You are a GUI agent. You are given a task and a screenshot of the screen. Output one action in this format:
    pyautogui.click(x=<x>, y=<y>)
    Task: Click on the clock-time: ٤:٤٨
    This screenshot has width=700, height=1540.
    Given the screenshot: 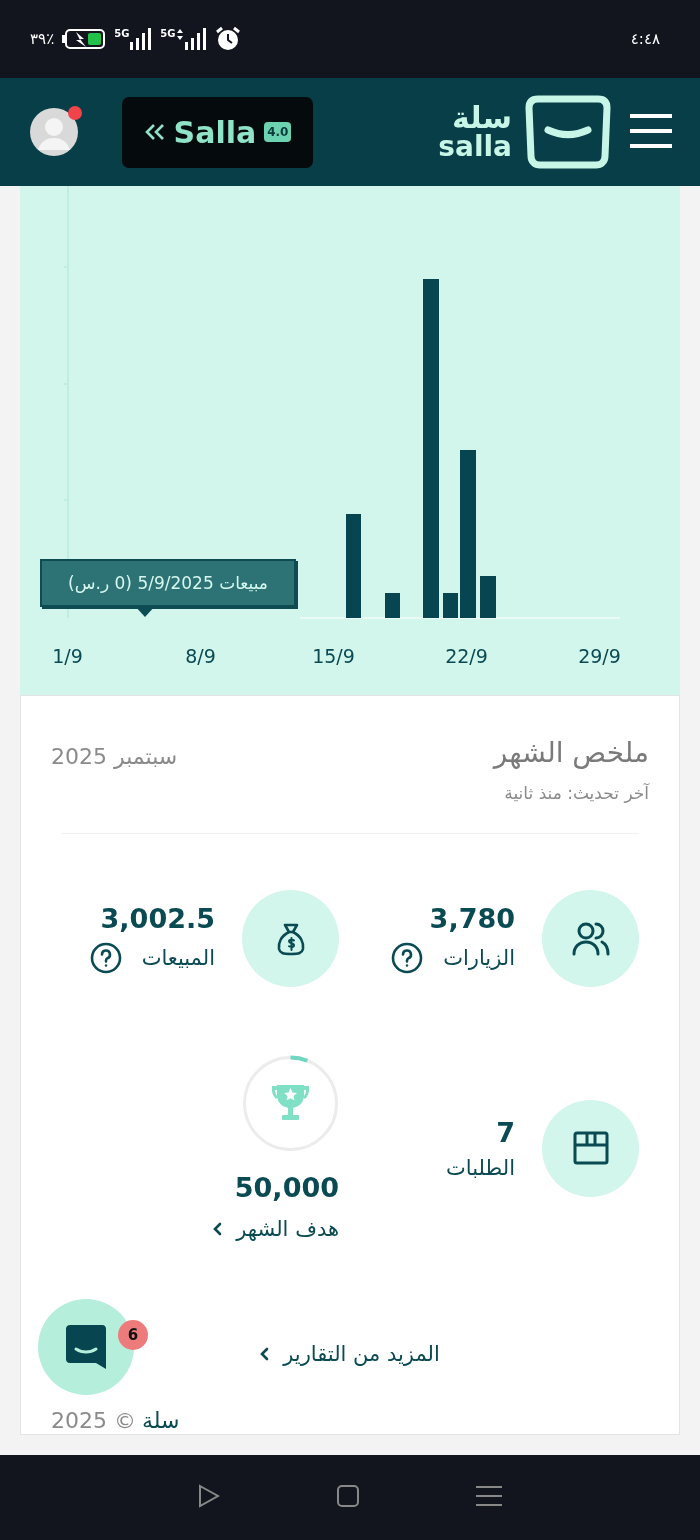 What is the action you would take?
    pyautogui.click(x=645, y=39)
    